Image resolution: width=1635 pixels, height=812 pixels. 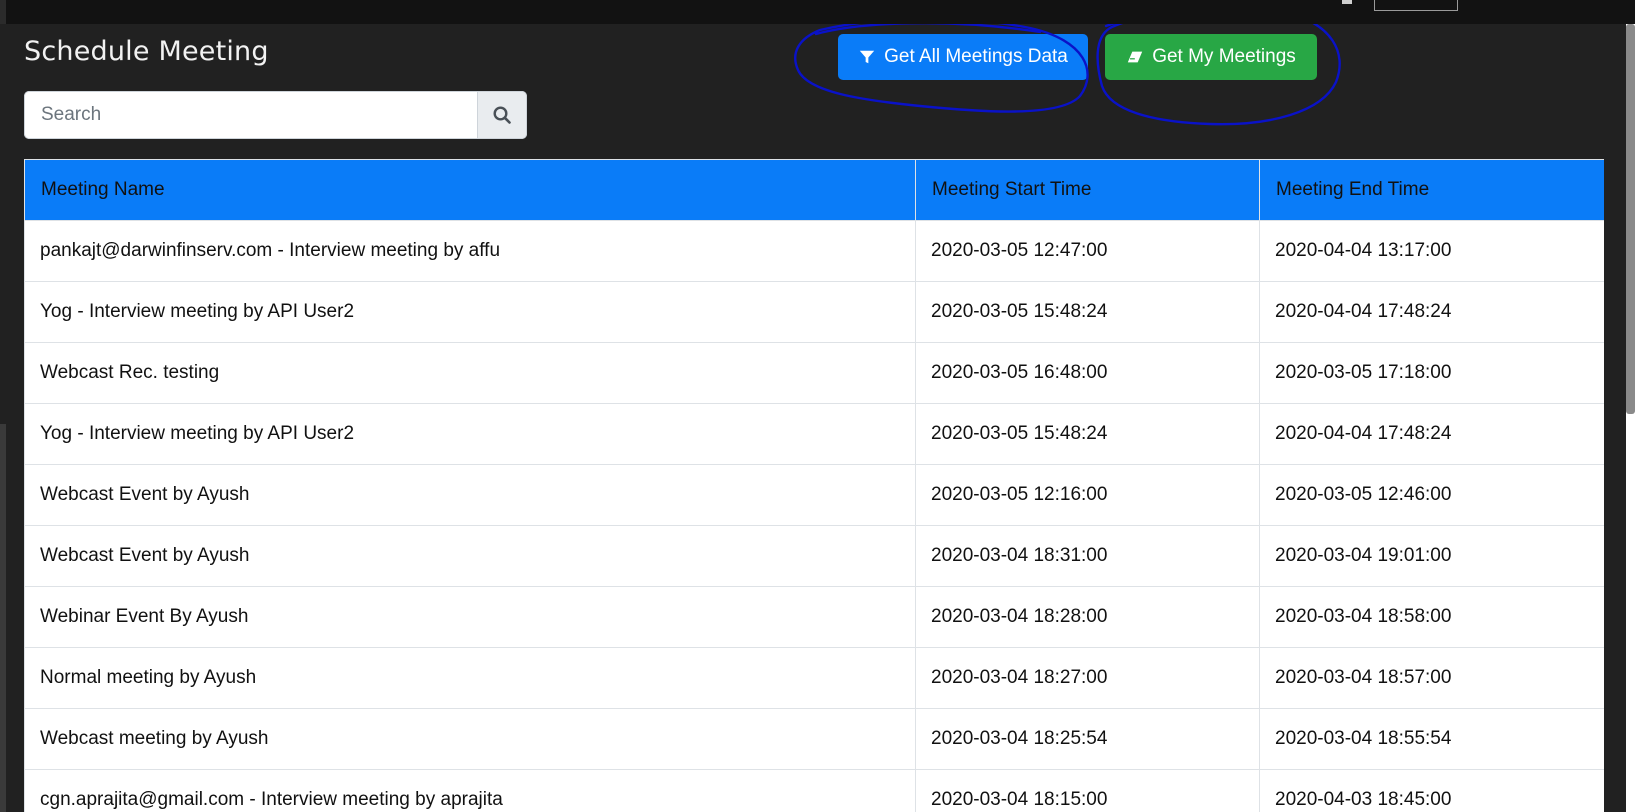 I want to click on cell-start-time: 2020-03-04 18:31:00, so click(x=1087, y=556).